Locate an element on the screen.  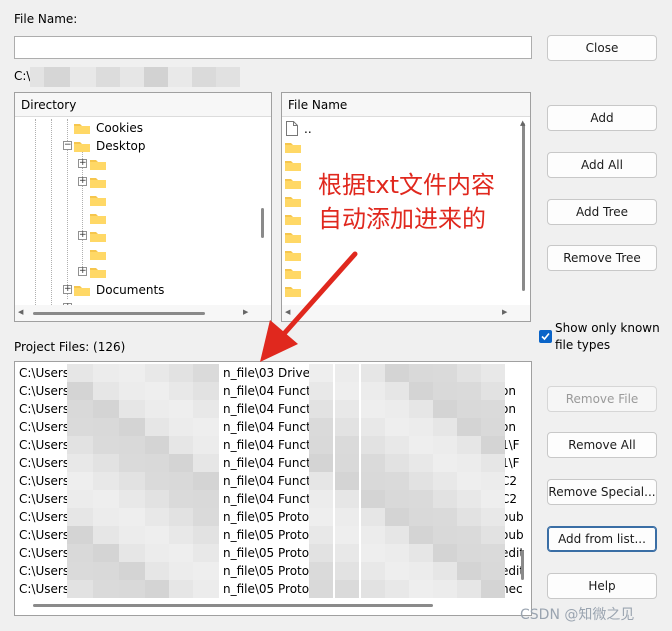
close-button: Close is located at coordinates (602, 48).